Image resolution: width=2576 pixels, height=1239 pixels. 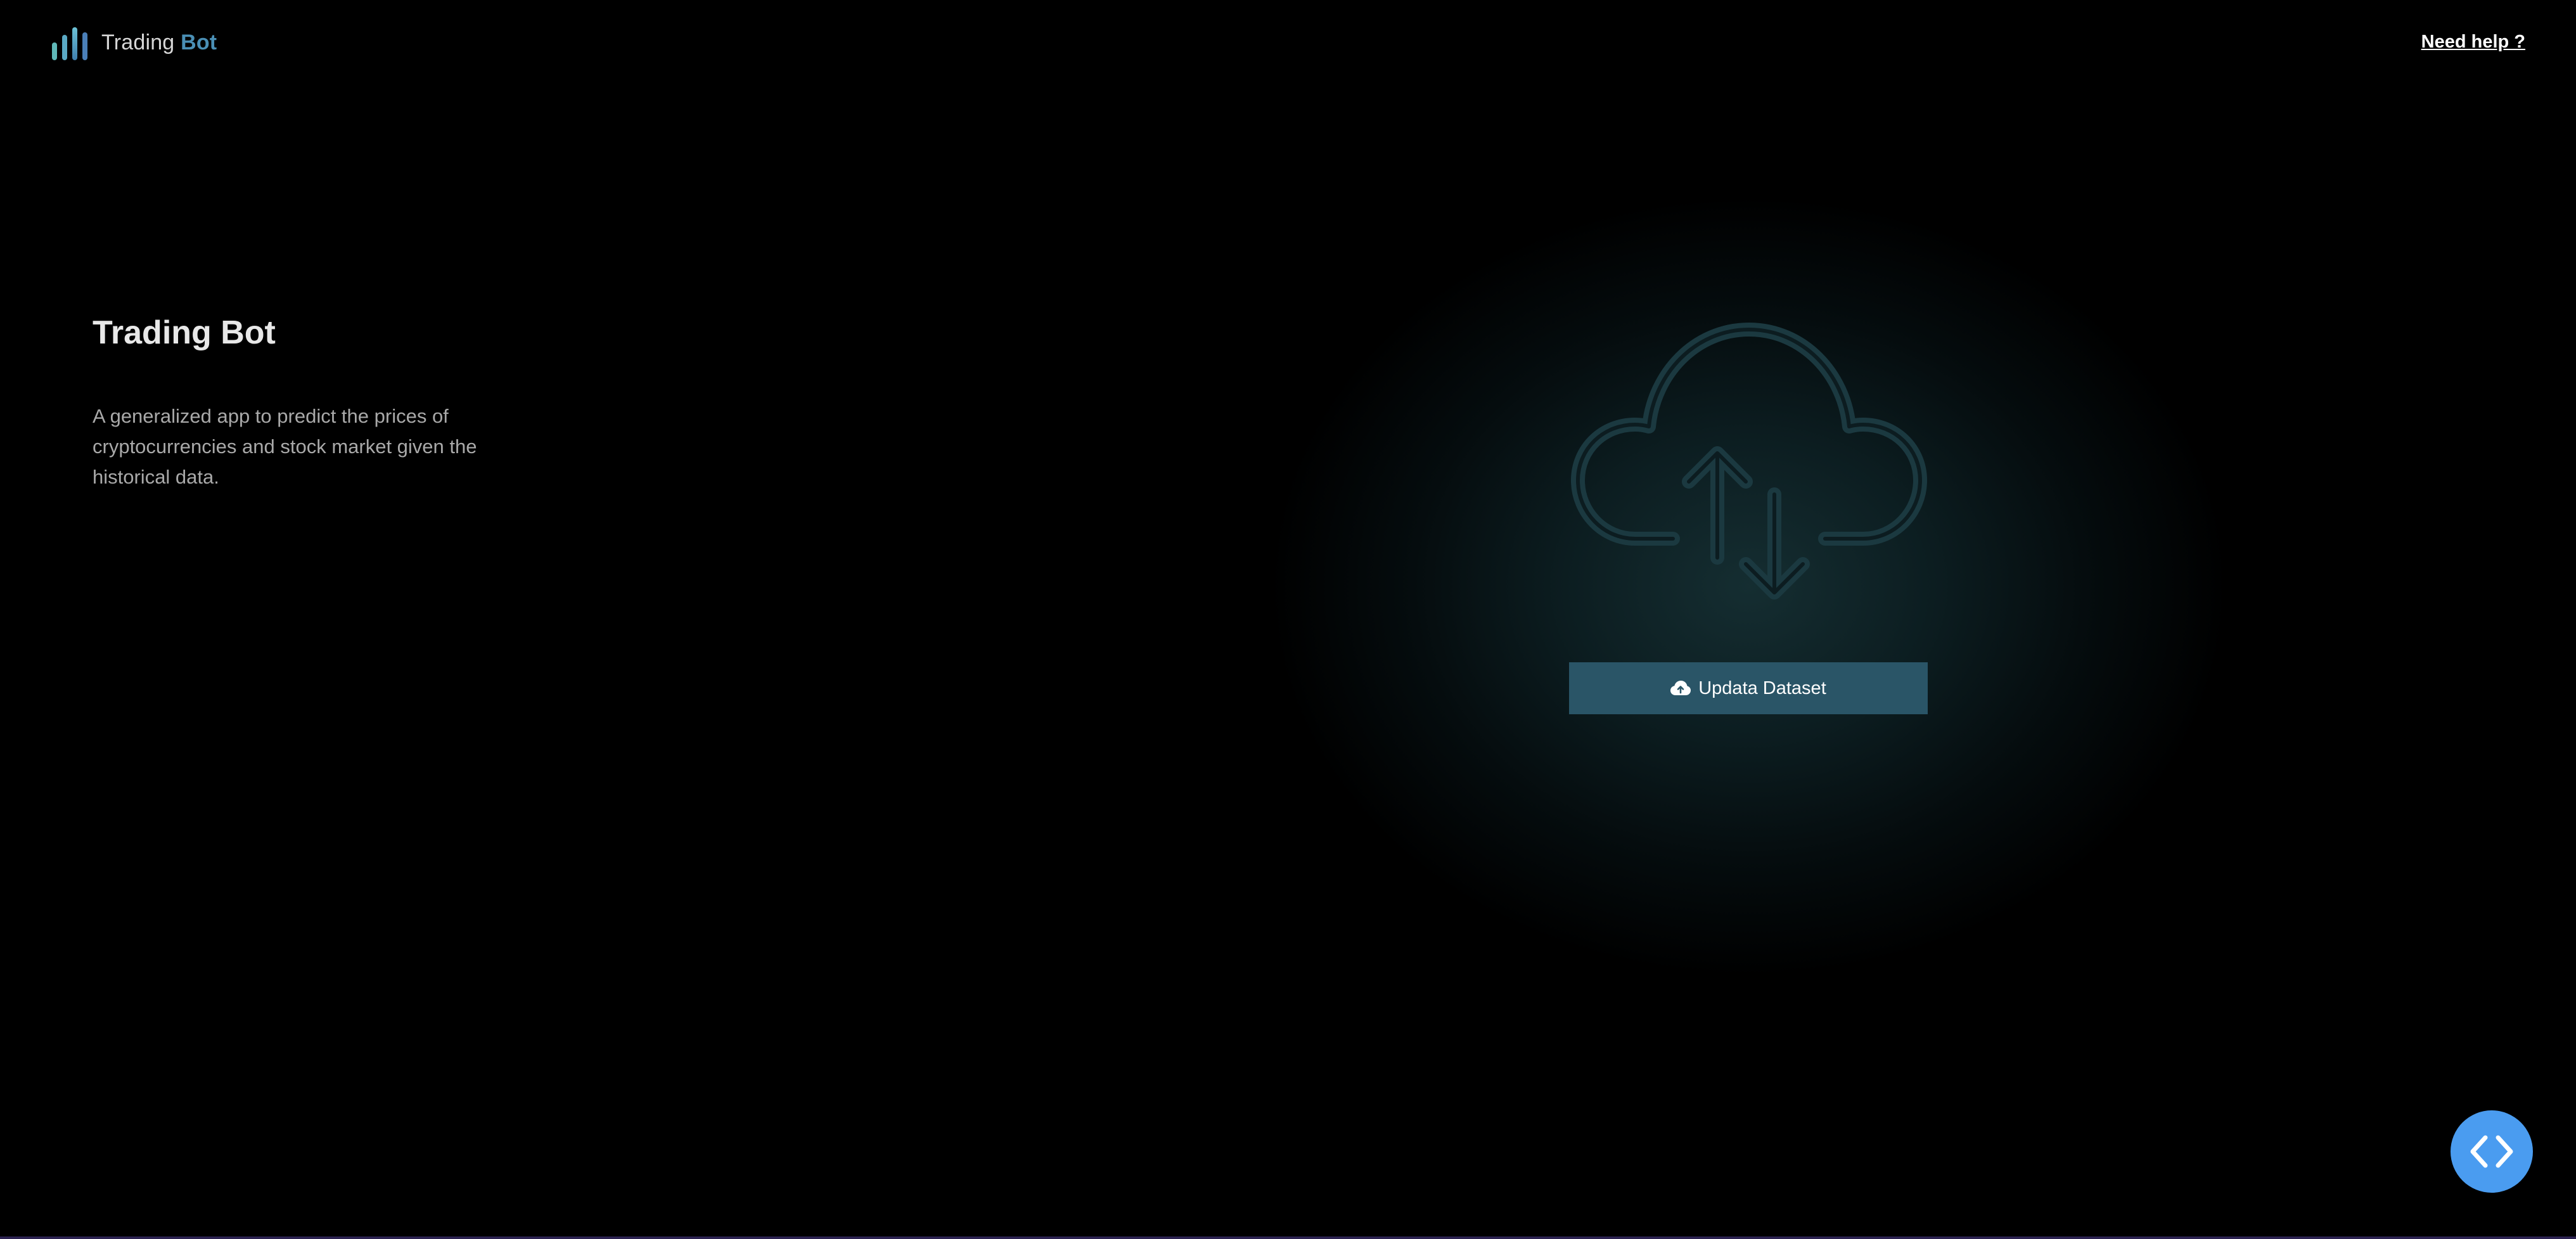 What do you see at coordinates (1680, 688) in the screenshot?
I see `cloud-upload-icon` at bounding box center [1680, 688].